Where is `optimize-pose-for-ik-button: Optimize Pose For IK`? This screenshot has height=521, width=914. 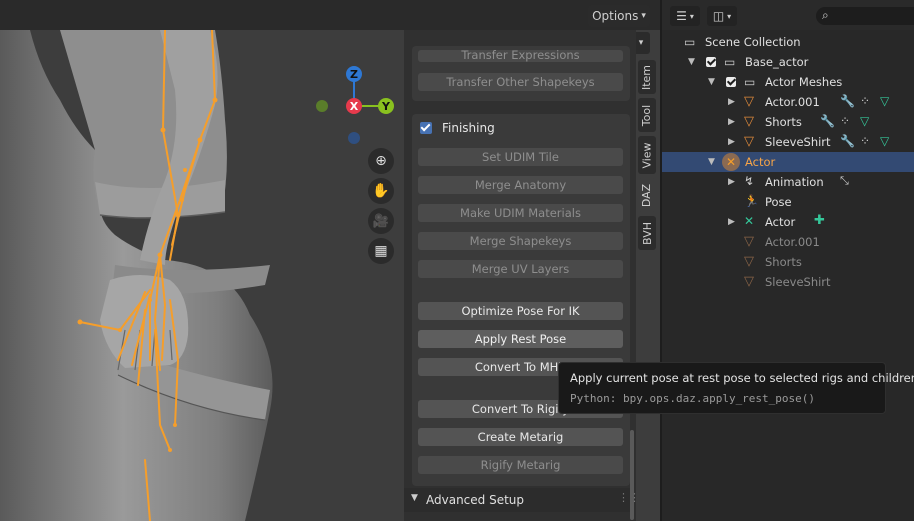 optimize-pose-for-ik-button: Optimize Pose For IK is located at coordinates (520, 311).